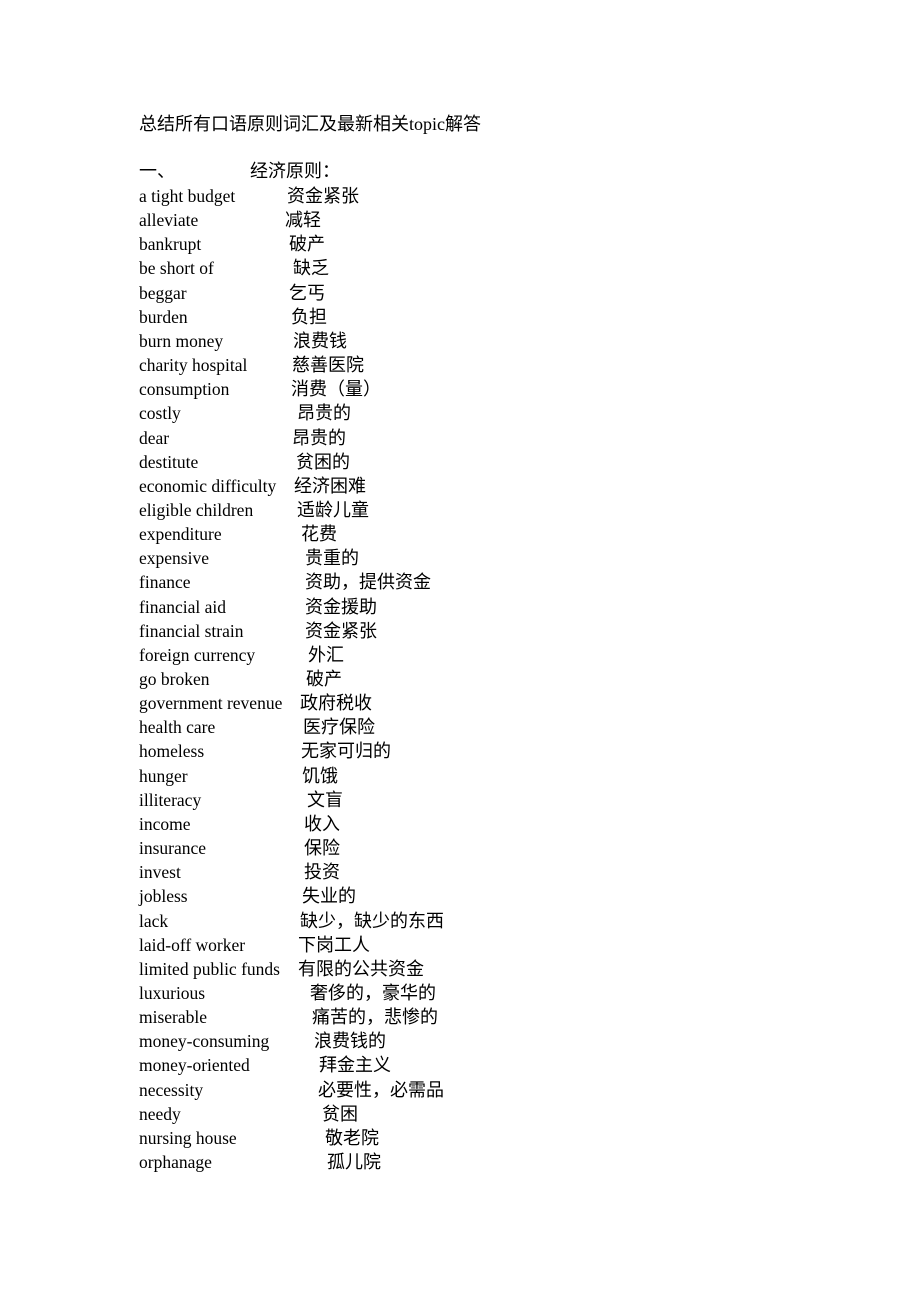  Describe the element at coordinates (333, 509) in the screenshot. I see `chinese-translation: 适龄儿童` at that location.